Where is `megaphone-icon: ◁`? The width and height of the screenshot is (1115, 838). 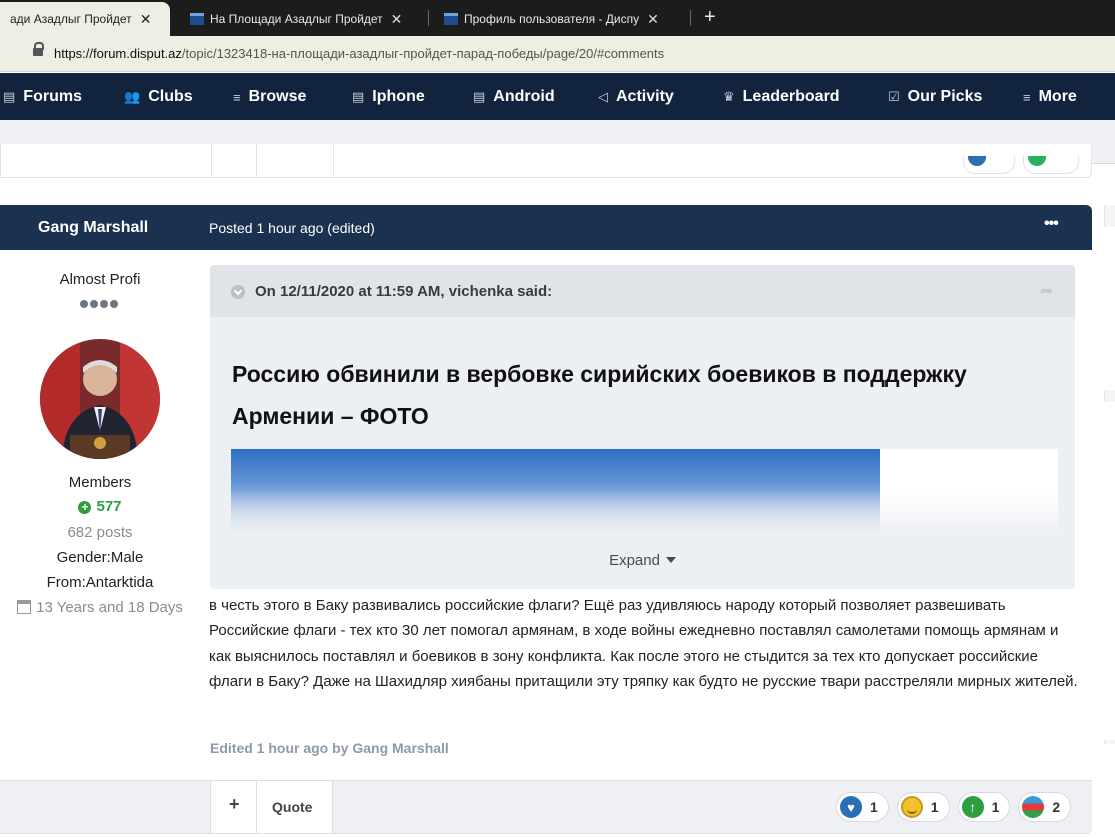
megaphone-icon: ◁ is located at coordinates (603, 96).